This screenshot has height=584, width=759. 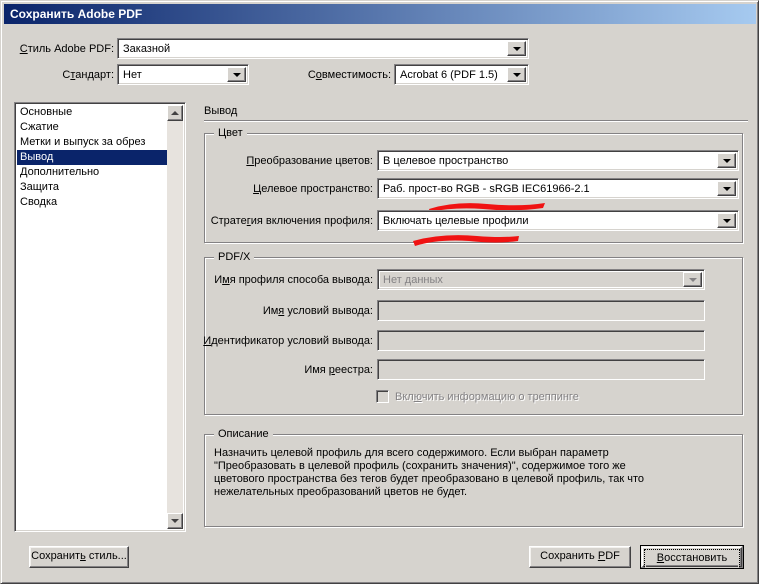 I want to click on standard-dropdown: Нет, so click(x=183, y=74).